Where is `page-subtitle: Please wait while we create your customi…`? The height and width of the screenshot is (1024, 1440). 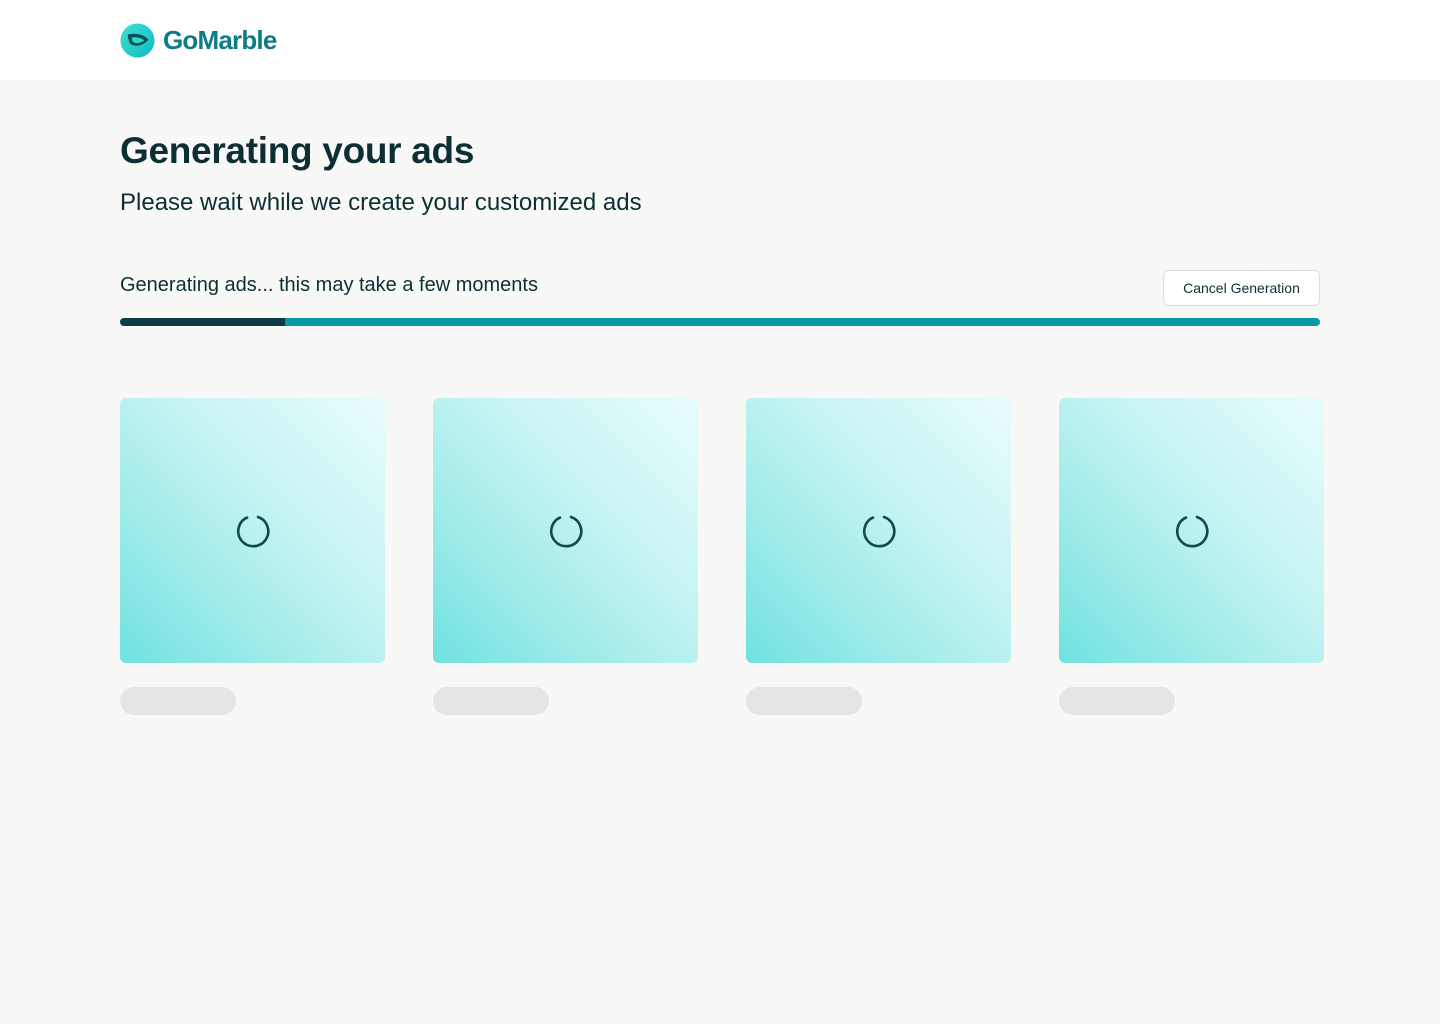
page-subtitle: Please wait while we create your customi… is located at coordinates (381, 202).